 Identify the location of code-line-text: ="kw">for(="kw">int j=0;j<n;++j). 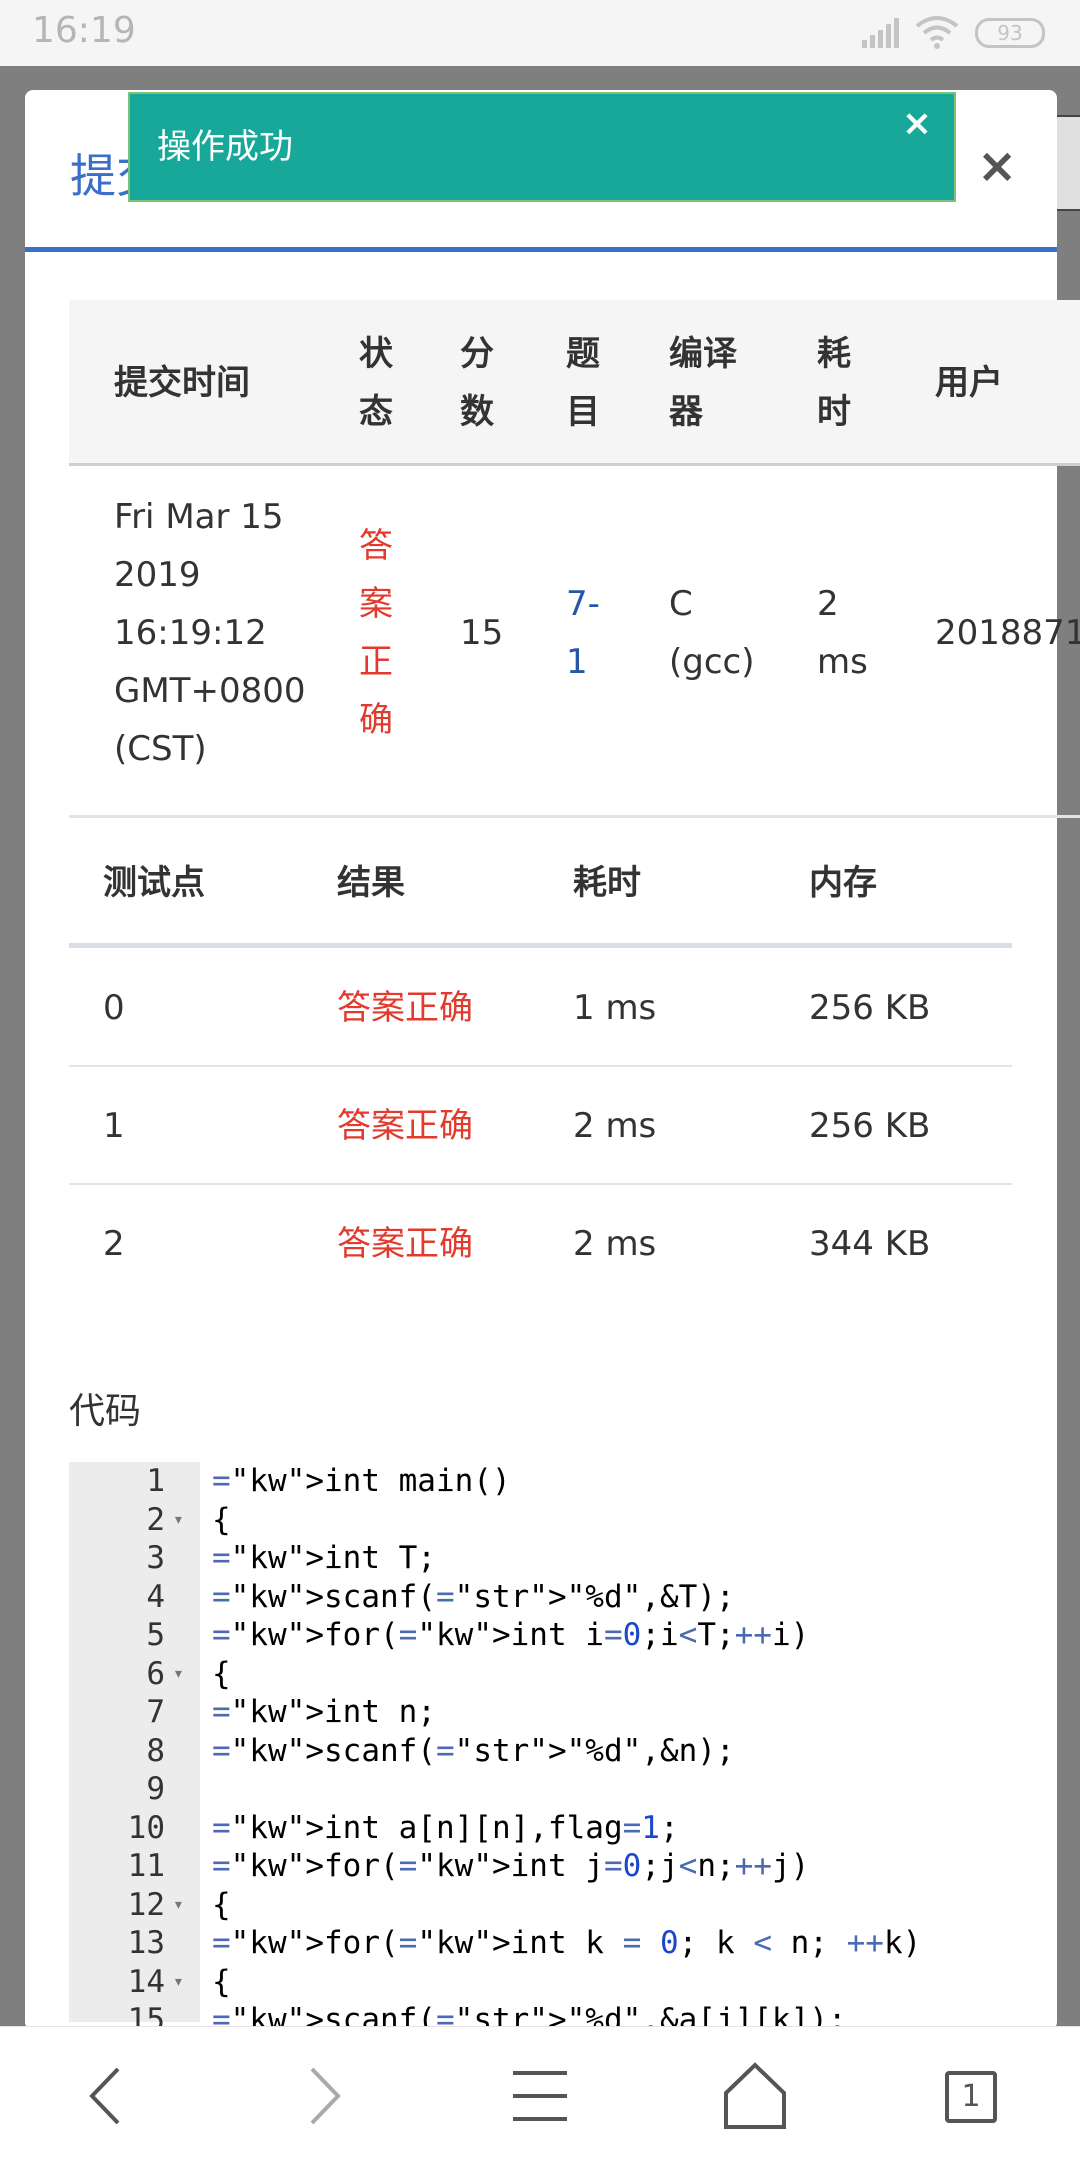
(511, 1866).